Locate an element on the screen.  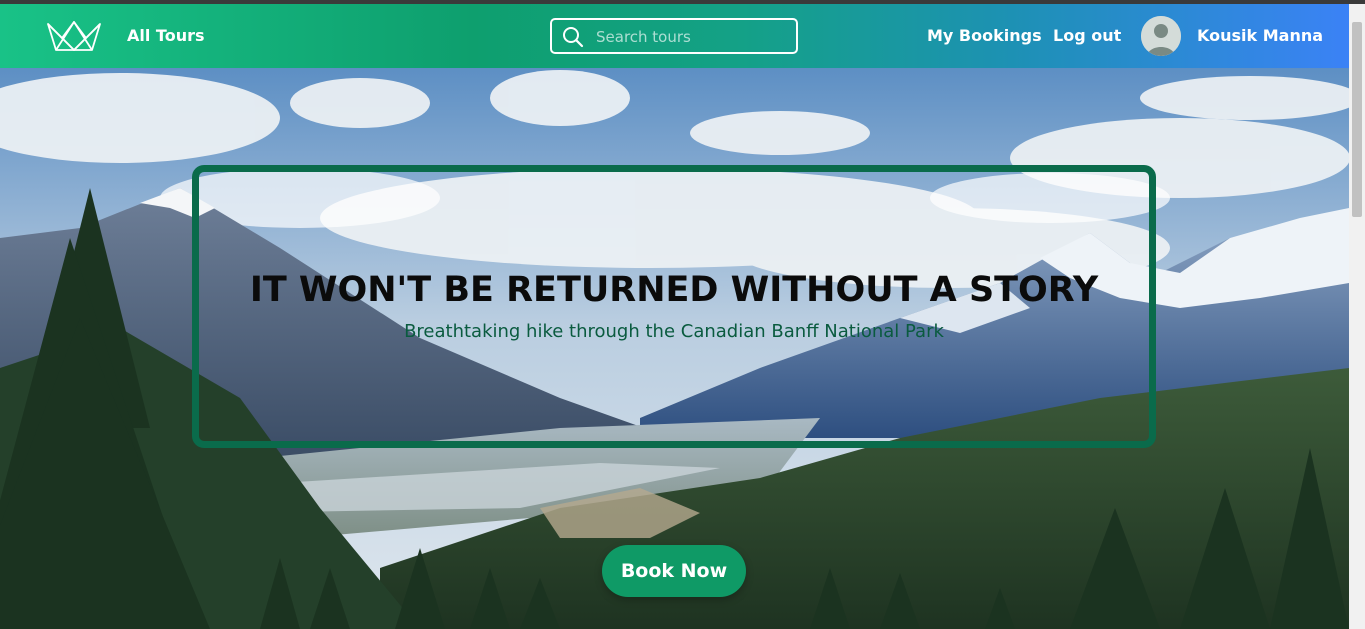
scrollbar-thumb is located at coordinates (1357, 119).